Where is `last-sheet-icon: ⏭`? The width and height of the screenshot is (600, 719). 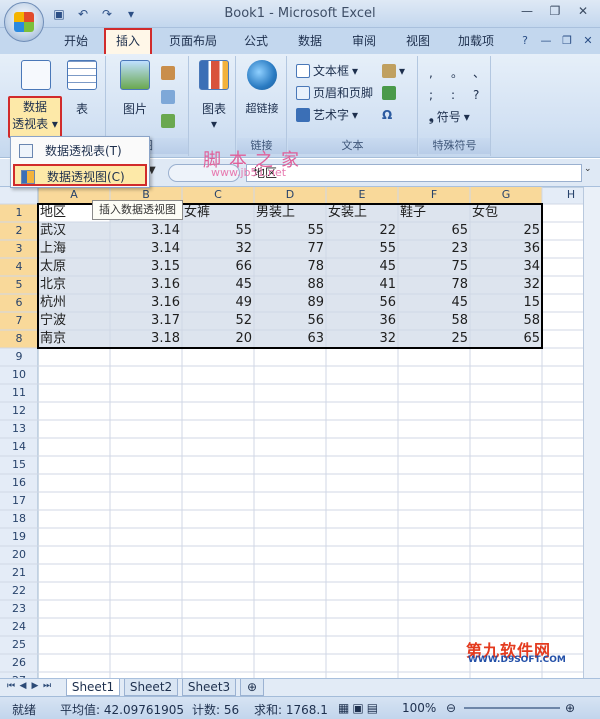
last-sheet-icon: ⏭ is located at coordinates (47, 688).